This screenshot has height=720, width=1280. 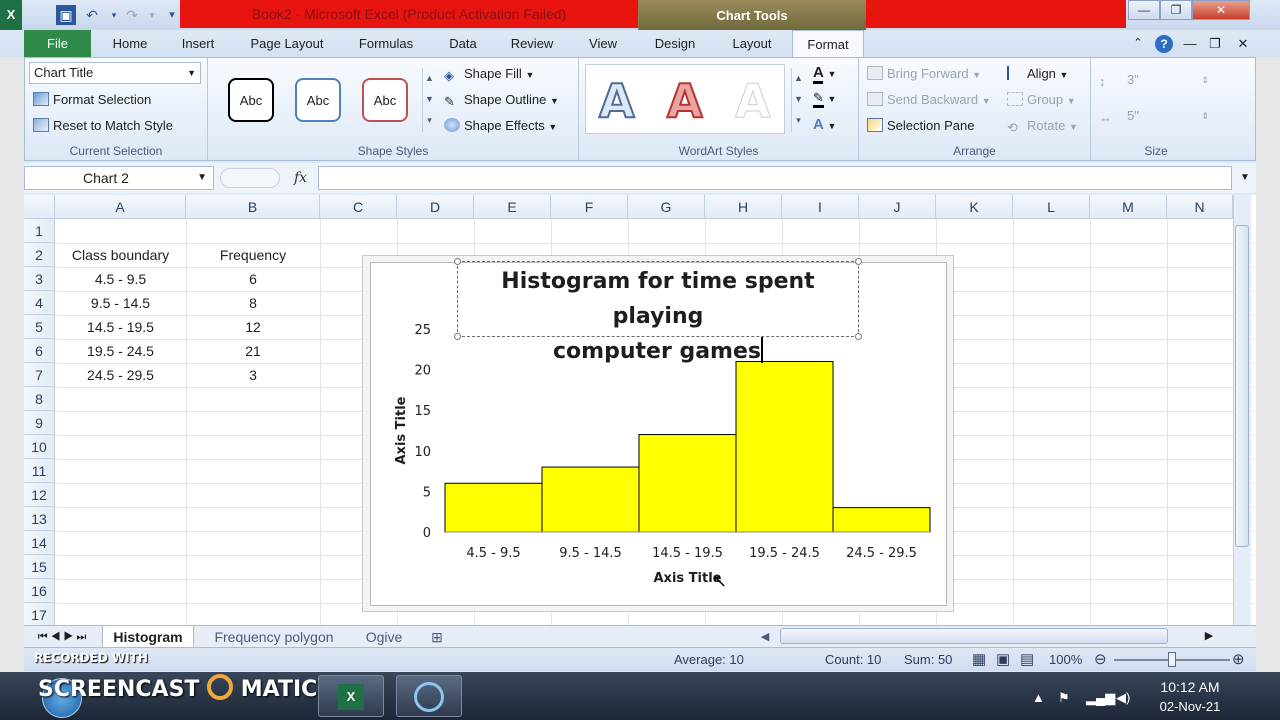 What do you see at coordinates (132, 15) in the screenshot?
I see `redo-icon: ↷` at bounding box center [132, 15].